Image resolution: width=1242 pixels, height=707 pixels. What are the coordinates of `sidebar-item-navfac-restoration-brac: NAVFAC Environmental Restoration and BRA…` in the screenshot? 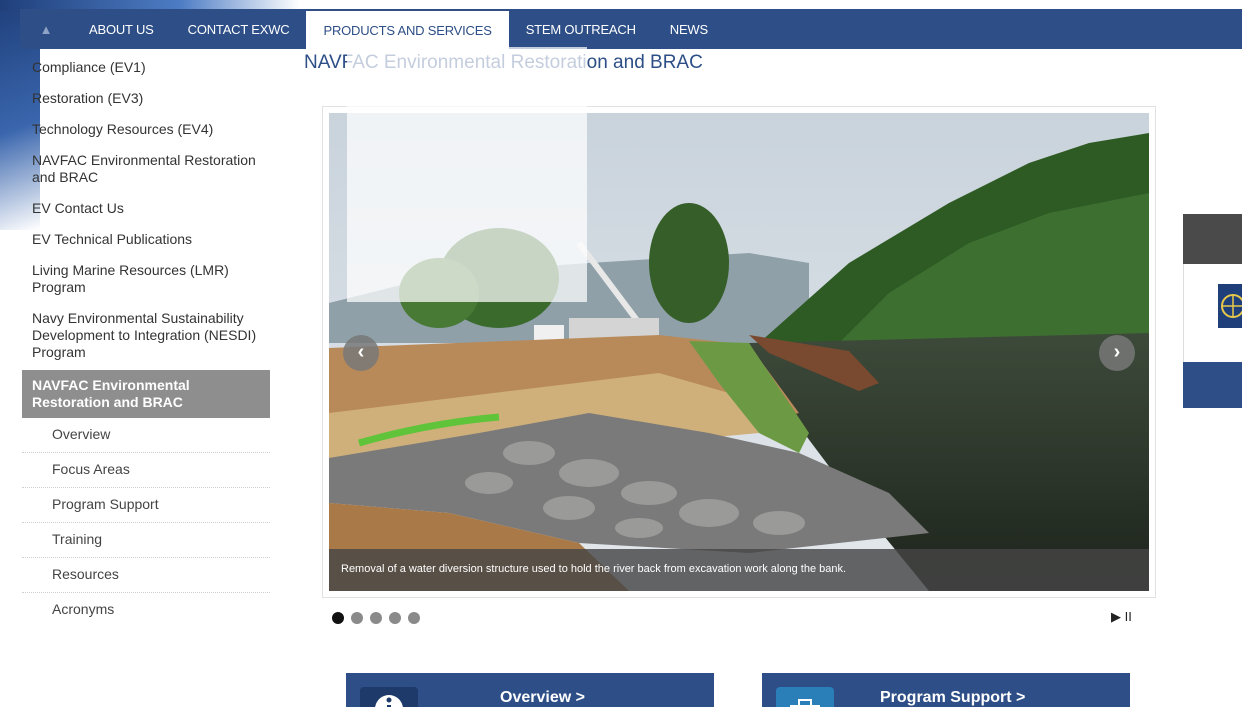 It's located at (146, 169).